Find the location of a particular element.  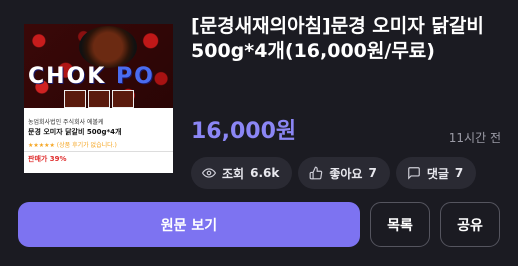

stats-row: 조회 6.6k 좋아요 7 댓글 7 is located at coordinates (334, 173).